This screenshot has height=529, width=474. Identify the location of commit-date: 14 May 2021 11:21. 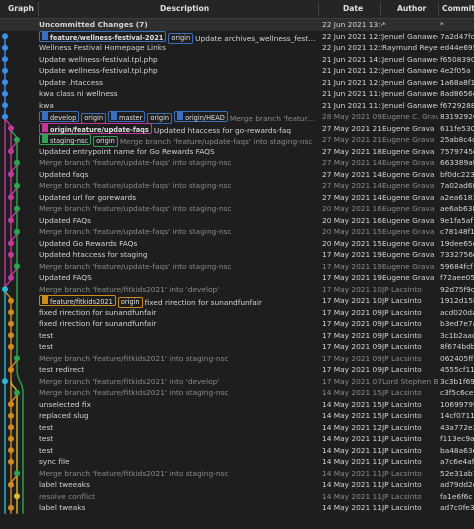
(352, 484).